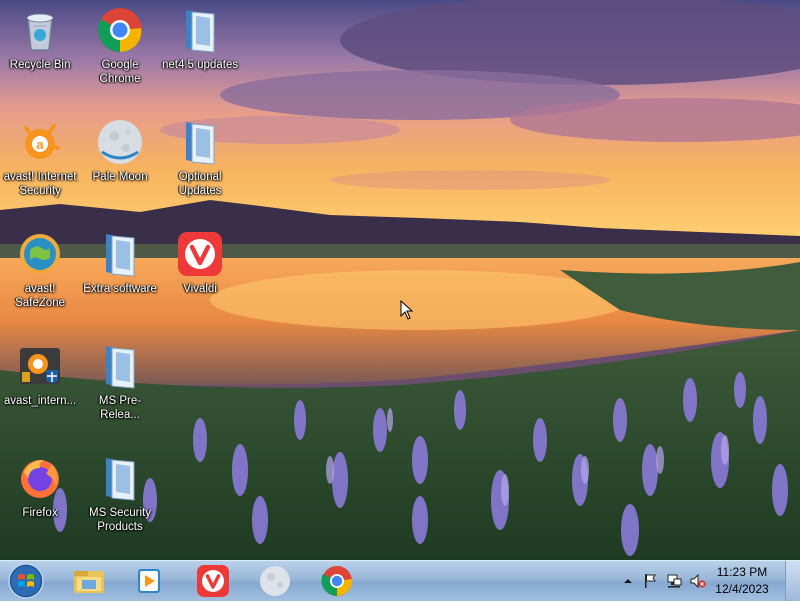 Image resolution: width=800 pixels, height=605 pixels. I want to click on clock-time: 11:23 PM, so click(742, 572).